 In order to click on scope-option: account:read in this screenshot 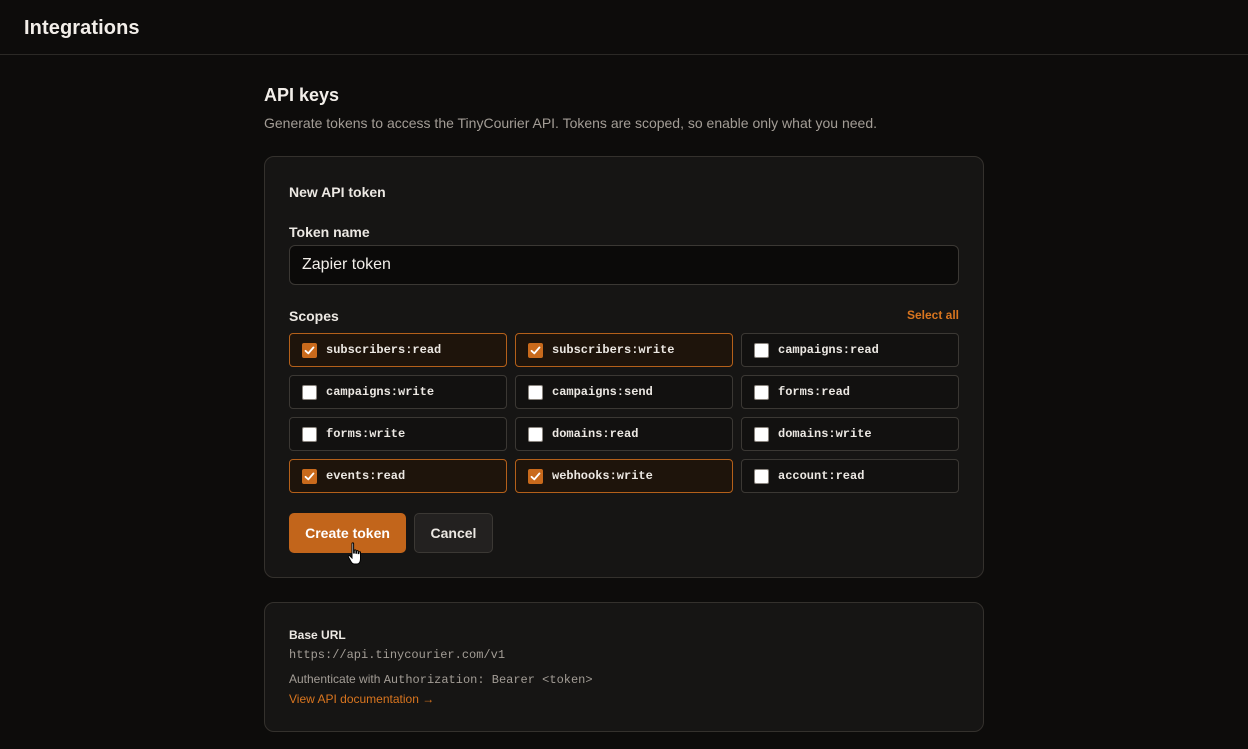, I will do `click(850, 476)`.